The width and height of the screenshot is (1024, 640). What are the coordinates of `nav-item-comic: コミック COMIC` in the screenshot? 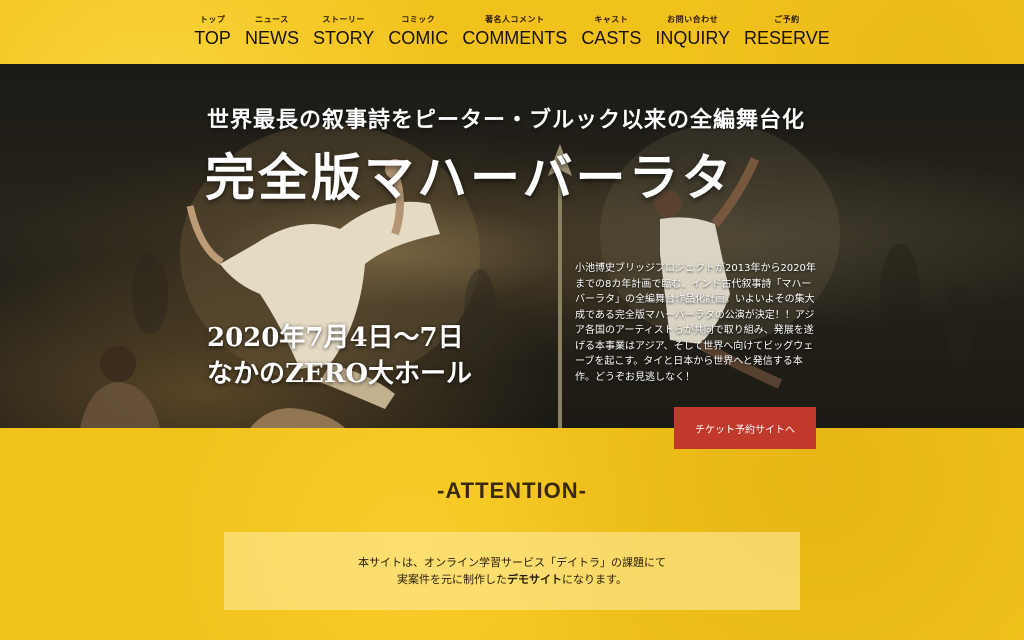 It's located at (418, 31).